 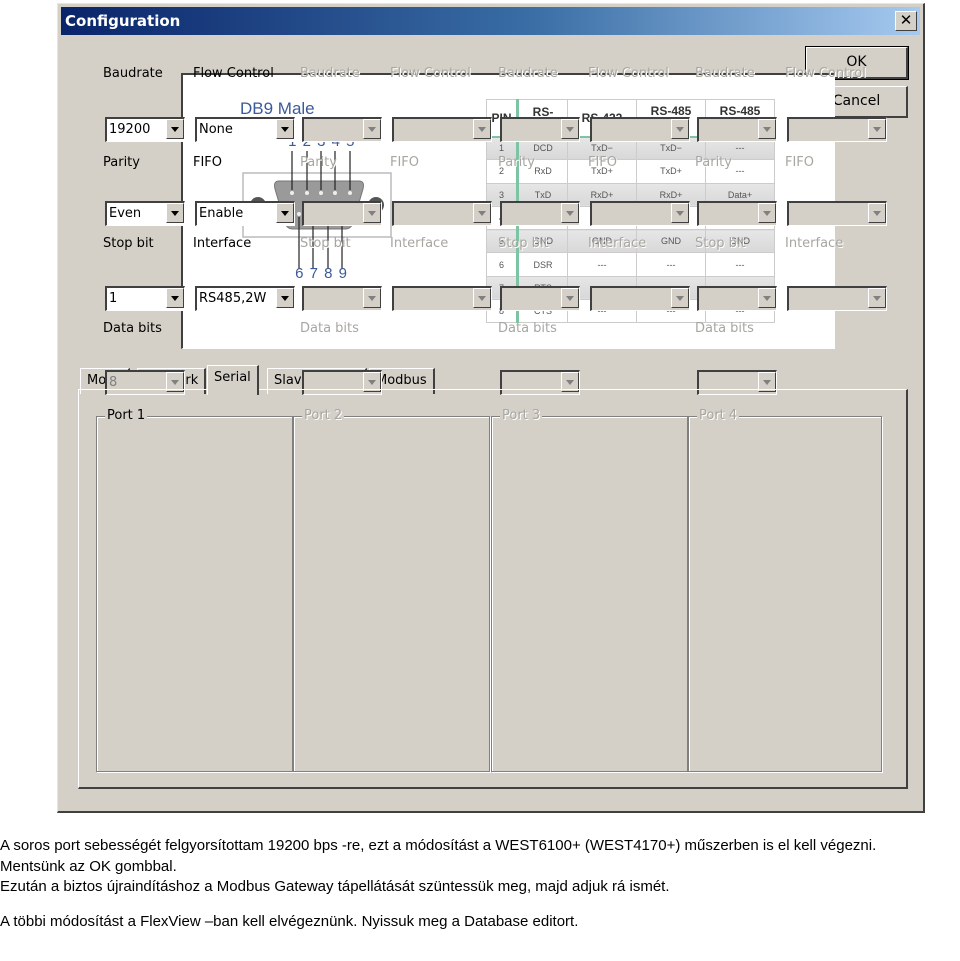 I want to click on db9-title: DB9 Male, so click(x=277, y=108).